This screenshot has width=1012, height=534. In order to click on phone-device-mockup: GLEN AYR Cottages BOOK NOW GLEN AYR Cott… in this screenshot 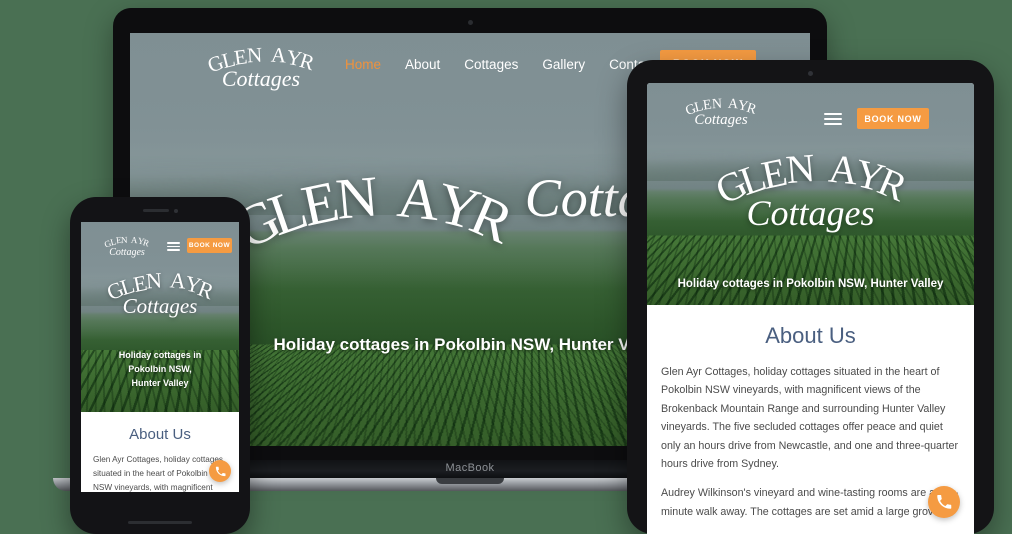, I will do `click(160, 365)`.